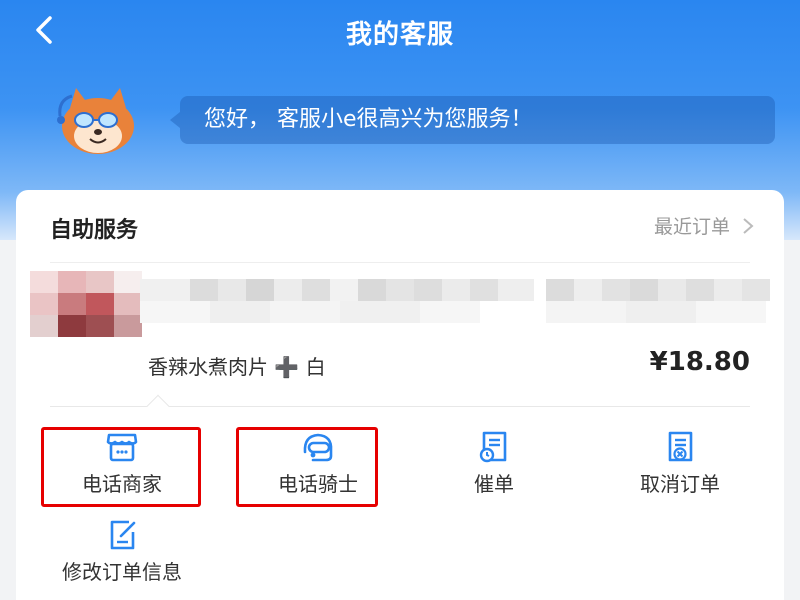 The image size is (800, 600). I want to click on clock-document-icon, so click(493, 447).